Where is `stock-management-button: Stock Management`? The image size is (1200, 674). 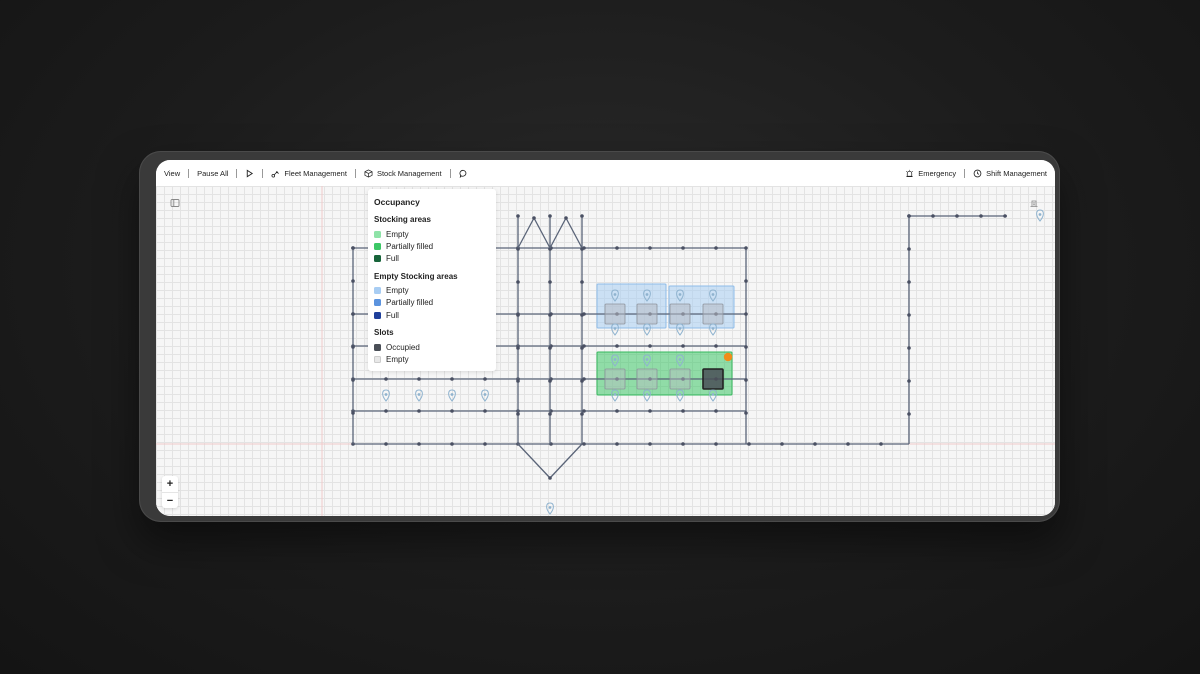 stock-management-button: Stock Management is located at coordinates (403, 173).